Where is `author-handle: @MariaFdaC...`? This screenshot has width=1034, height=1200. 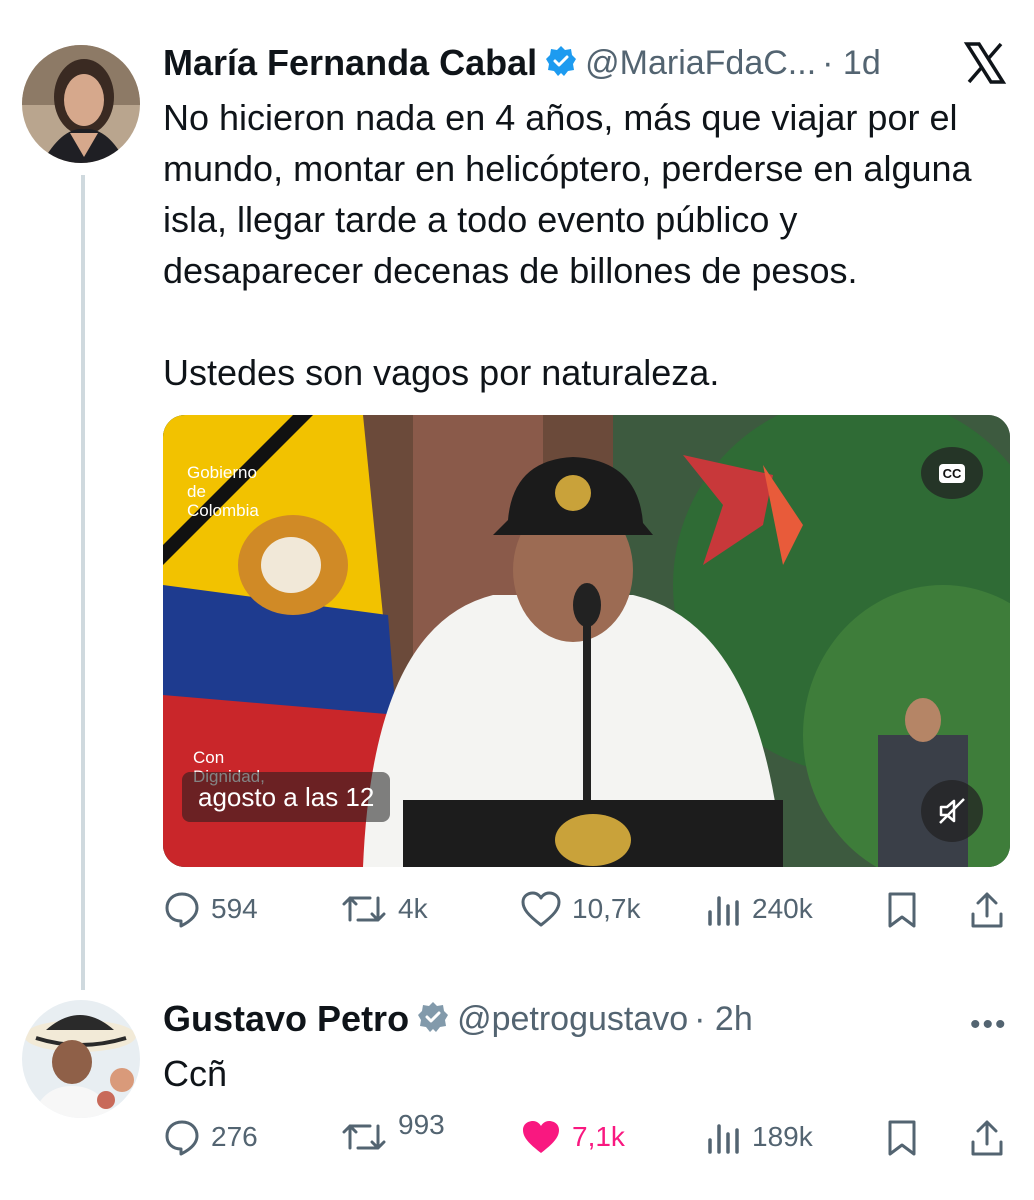
author-handle: @MariaFdaC... is located at coordinates (700, 63).